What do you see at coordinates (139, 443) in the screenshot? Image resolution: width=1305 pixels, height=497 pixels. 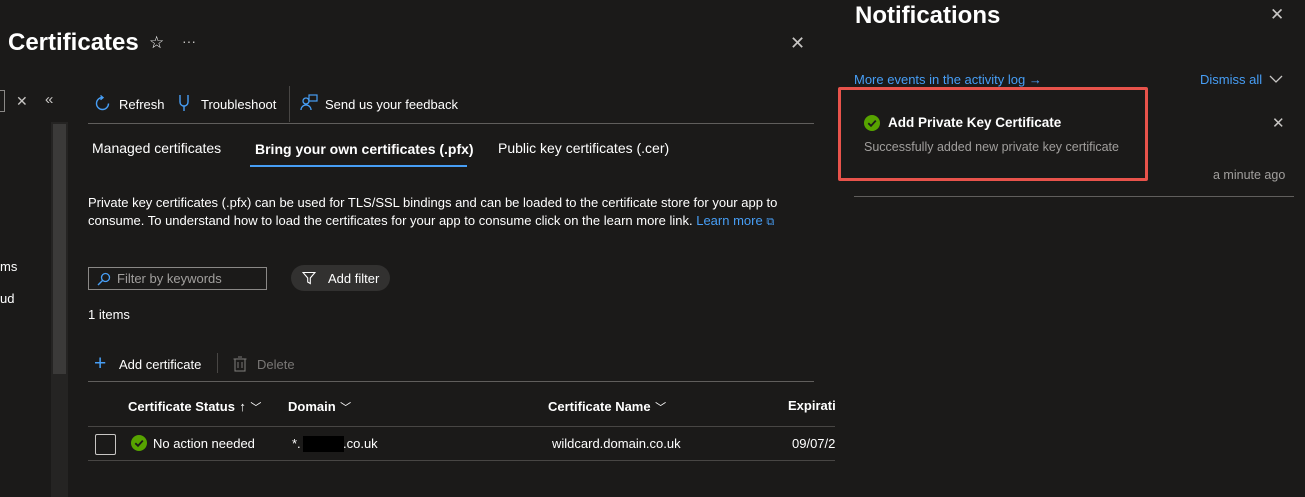 I see `success-check-icon` at bounding box center [139, 443].